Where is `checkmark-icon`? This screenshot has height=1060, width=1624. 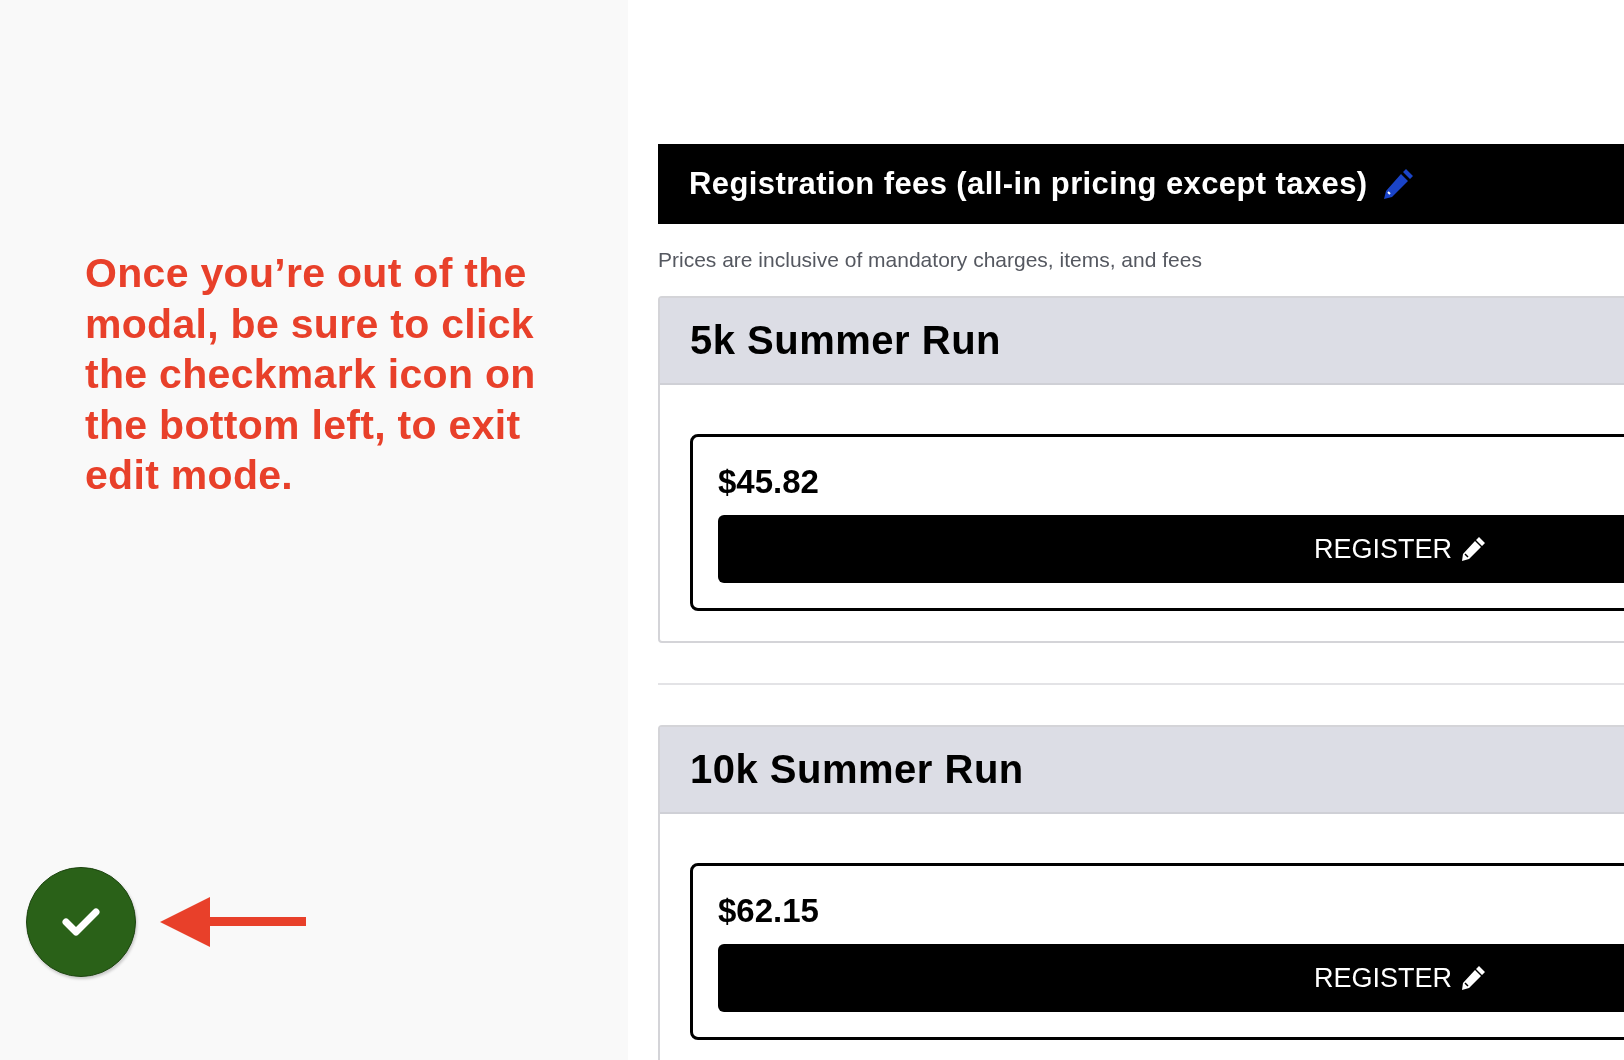
checkmark-icon is located at coordinates (81, 922).